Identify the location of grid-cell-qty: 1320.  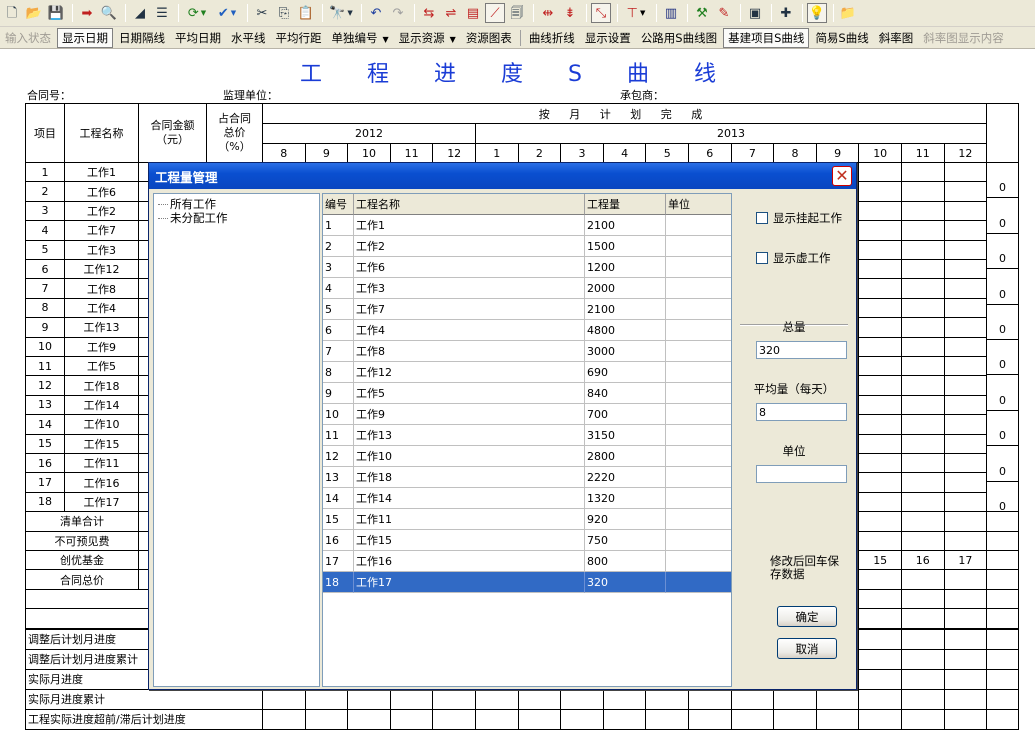
(625, 498).